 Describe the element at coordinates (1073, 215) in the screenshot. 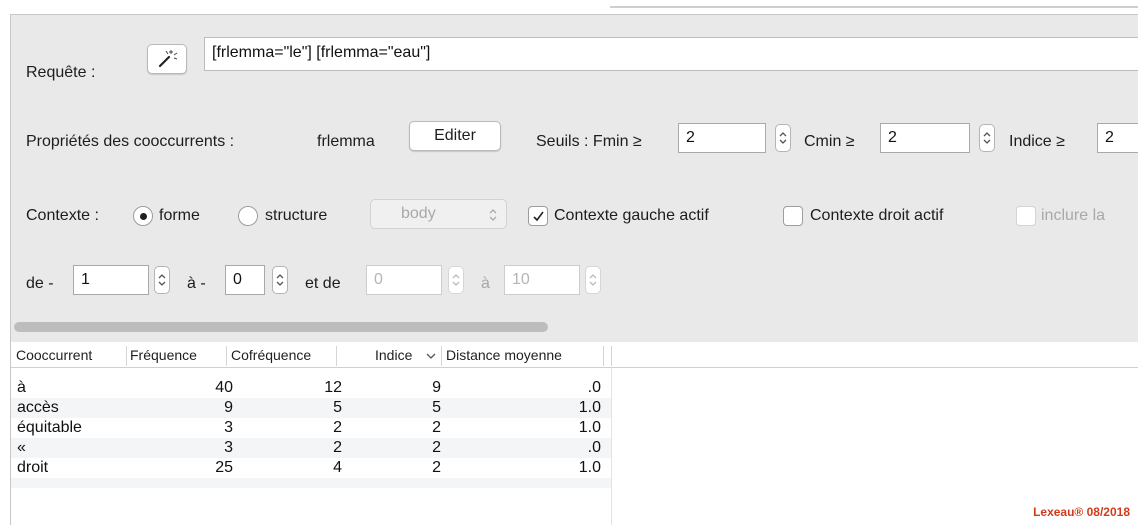

I see `include-label: inclure la` at that location.